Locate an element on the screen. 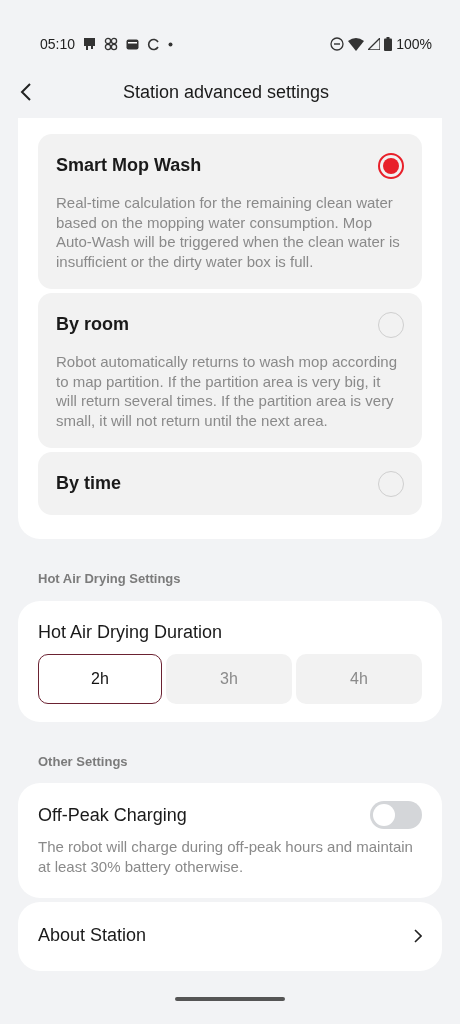 The height and width of the screenshot is (1024, 460). wallet-icon is located at coordinates (133, 44).